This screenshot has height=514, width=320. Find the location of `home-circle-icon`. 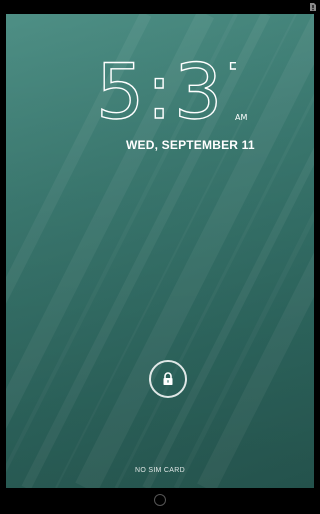

home-circle-icon is located at coordinates (160, 500).